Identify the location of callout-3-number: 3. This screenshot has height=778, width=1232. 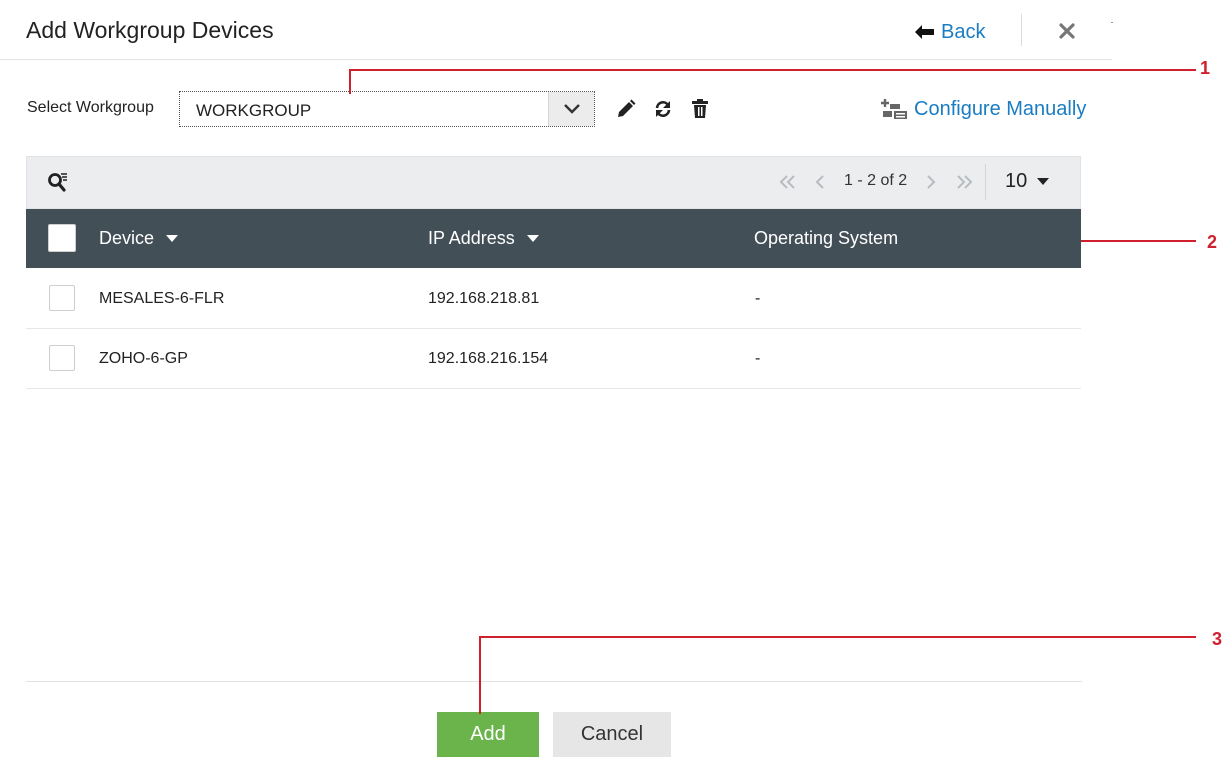
(1217, 639).